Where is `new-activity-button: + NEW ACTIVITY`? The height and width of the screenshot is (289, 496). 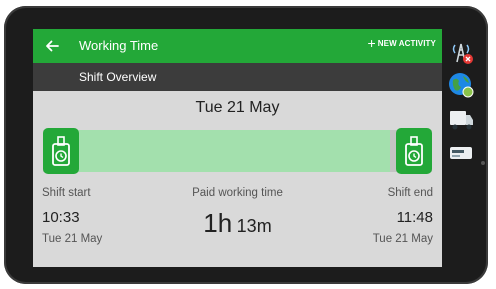 new-activity-button: + NEW ACTIVITY is located at coordinates (401, 43).